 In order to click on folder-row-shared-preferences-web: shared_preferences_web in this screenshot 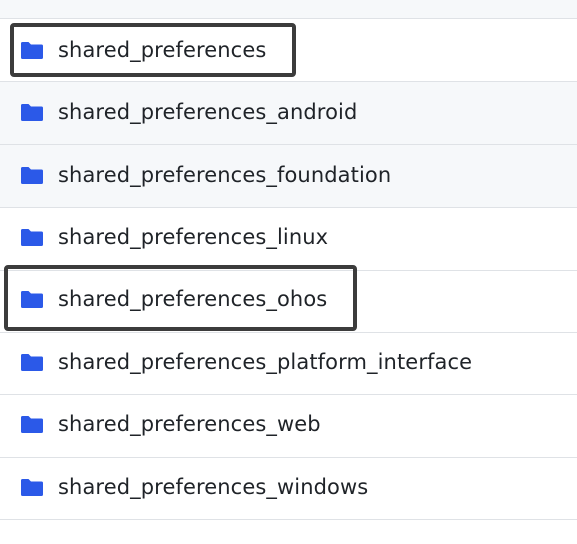, I will do `click(288, 426)`.